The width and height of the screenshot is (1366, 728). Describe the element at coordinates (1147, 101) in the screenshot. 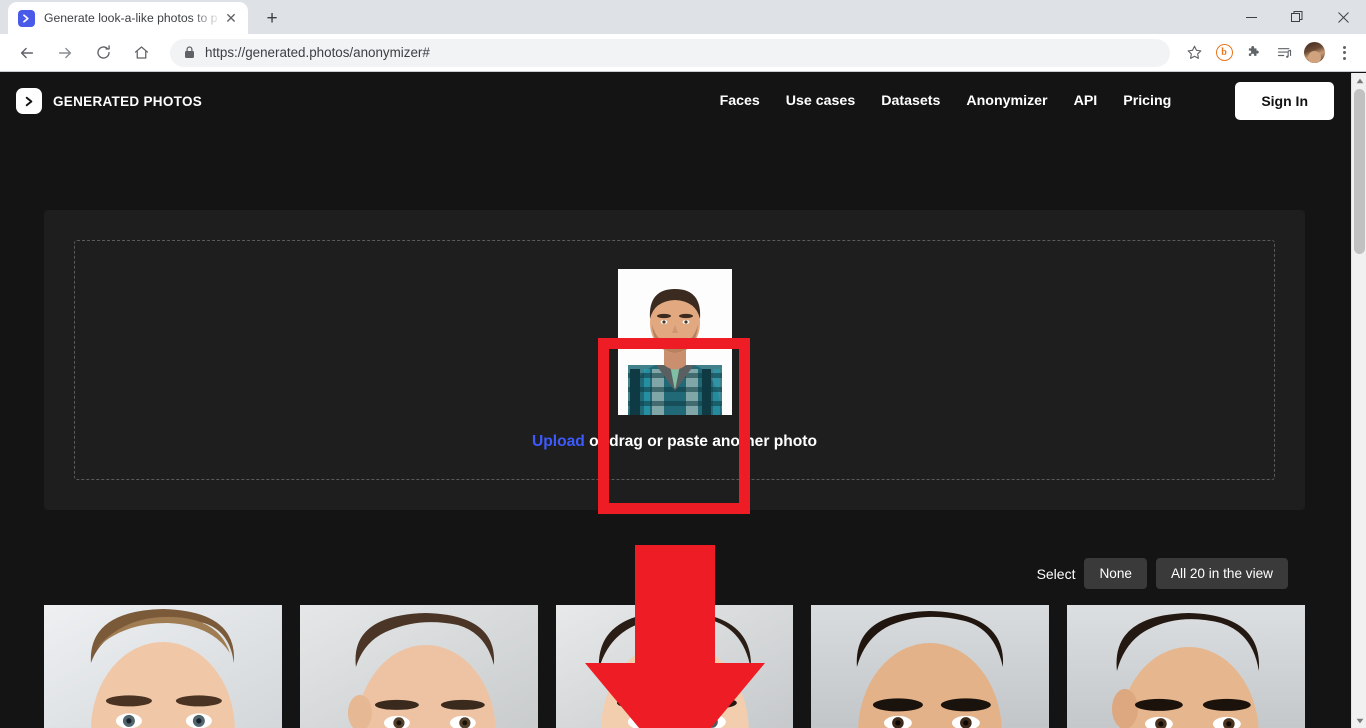

I see `nav-item-pricing: Pricing` at that location.